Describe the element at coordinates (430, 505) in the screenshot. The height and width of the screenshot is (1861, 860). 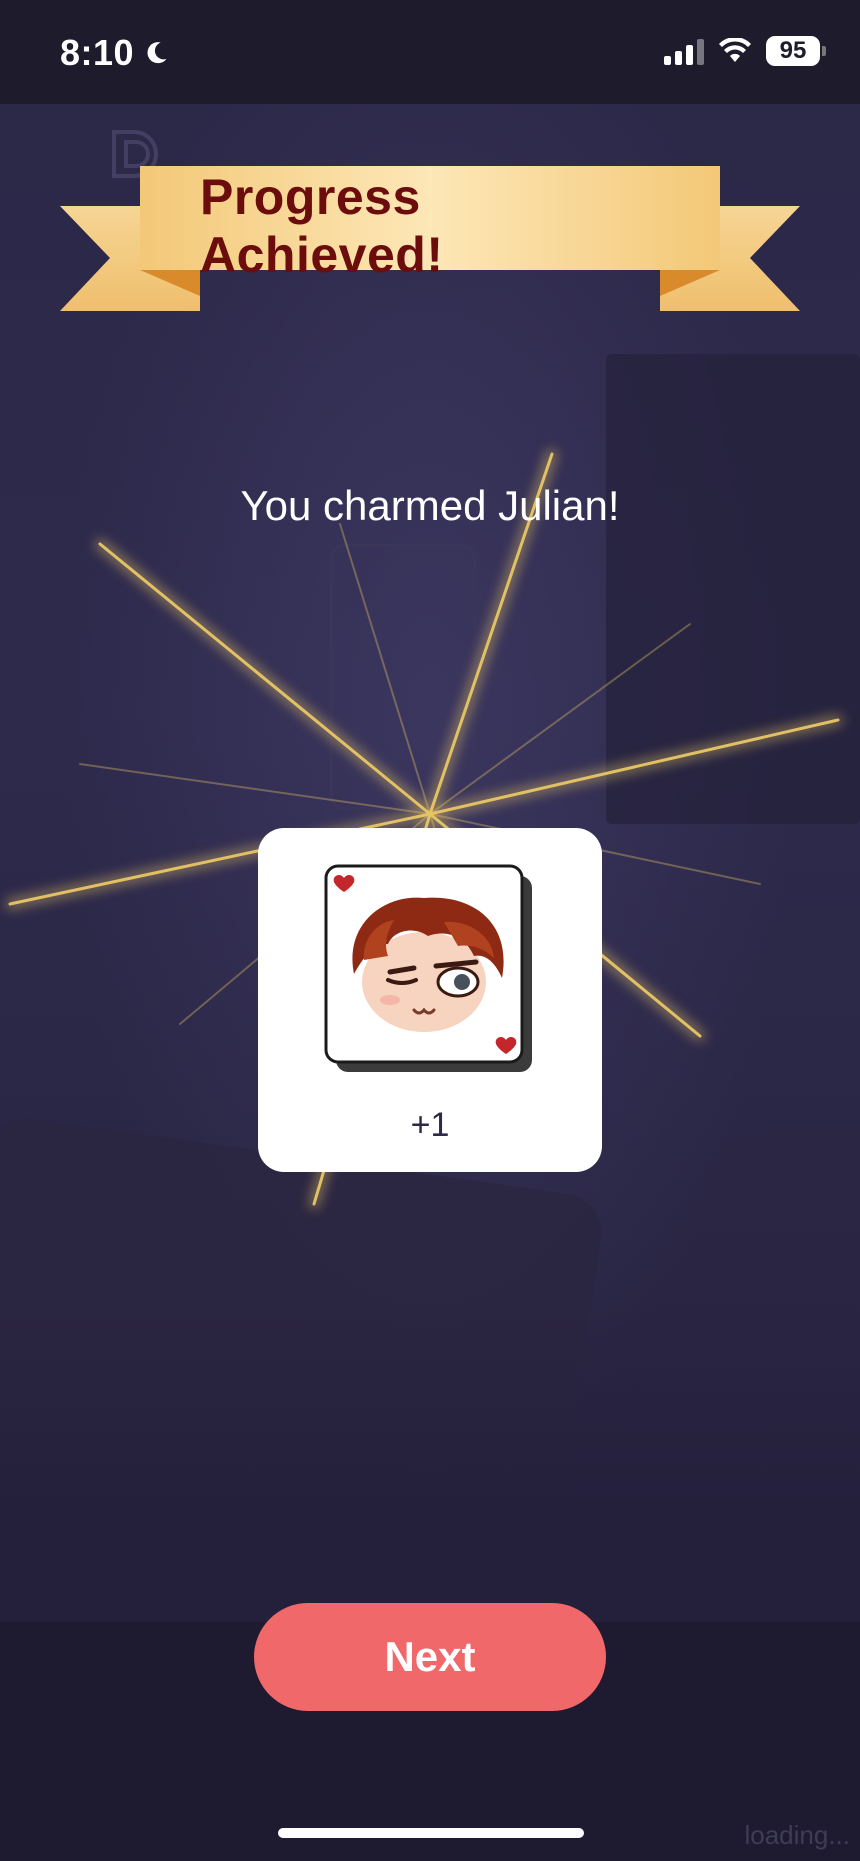
I see `achievement-message: You charmed Julian!` at that location.